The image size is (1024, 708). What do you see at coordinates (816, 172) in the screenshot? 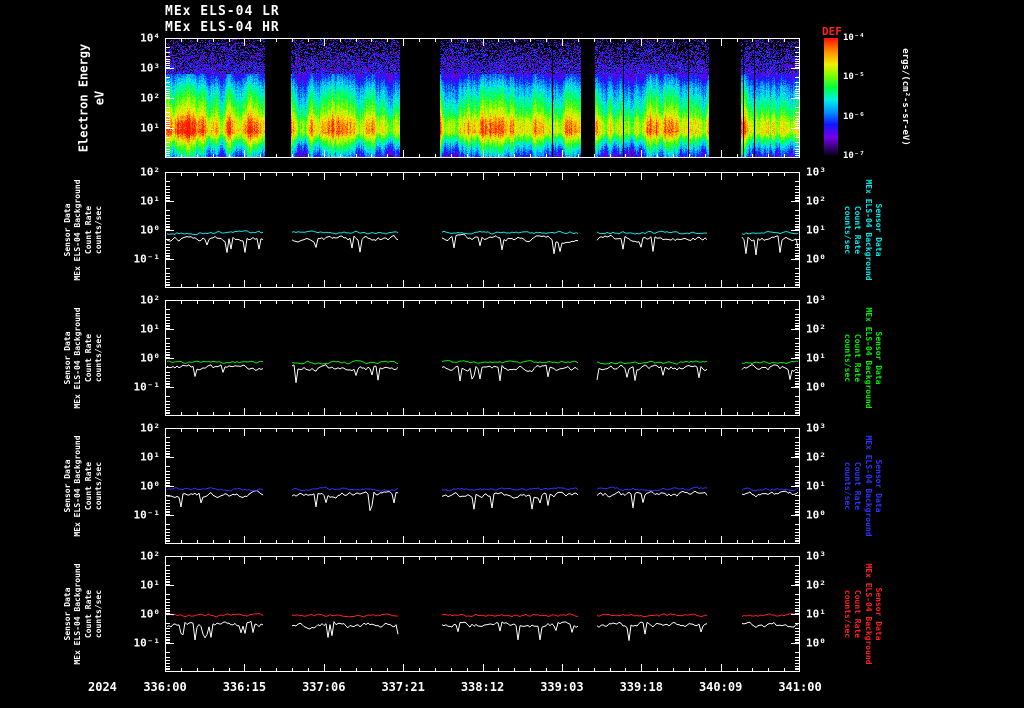
I see `panel-cyan-right-ytick-0: 10³` at bounding box center [816, 172].